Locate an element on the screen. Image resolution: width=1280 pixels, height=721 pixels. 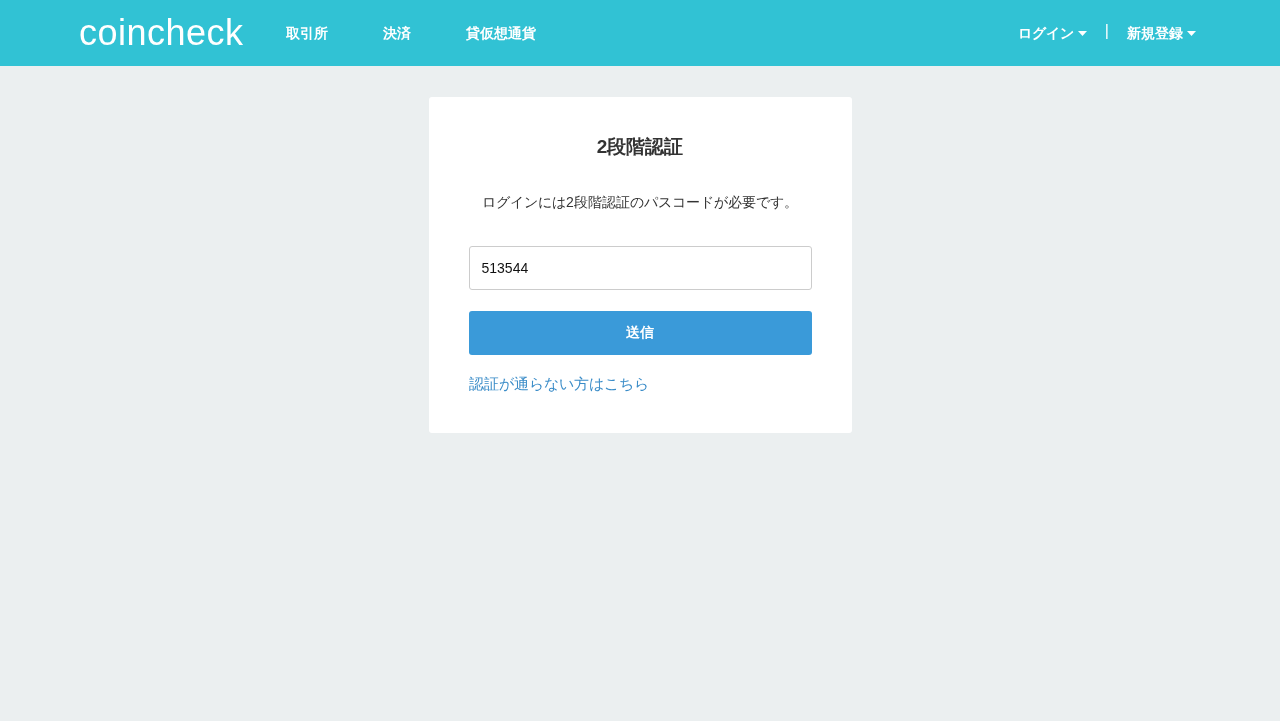
site-logo: coincheck is located at coordinates (161, 33).